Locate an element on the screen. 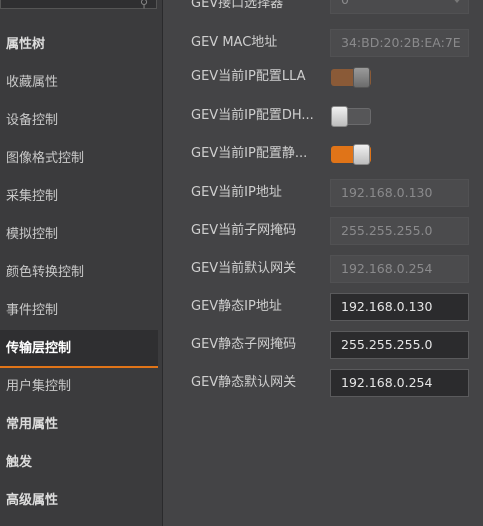  property-row: GEV静态IP地址 192.168.0.130 is located at coordinates (323, 307).